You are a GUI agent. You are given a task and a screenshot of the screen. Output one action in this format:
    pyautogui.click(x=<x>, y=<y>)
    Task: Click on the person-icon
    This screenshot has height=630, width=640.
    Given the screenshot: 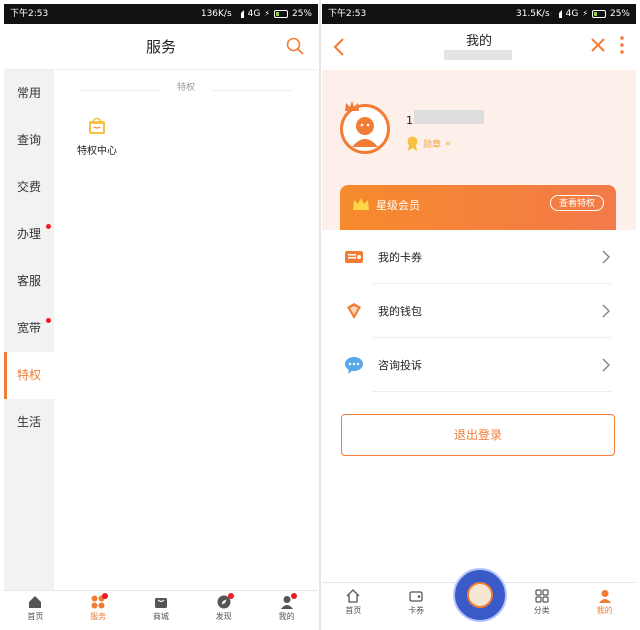 What is the action you would take?
    pyautogui.click(x=604, y=596)
    